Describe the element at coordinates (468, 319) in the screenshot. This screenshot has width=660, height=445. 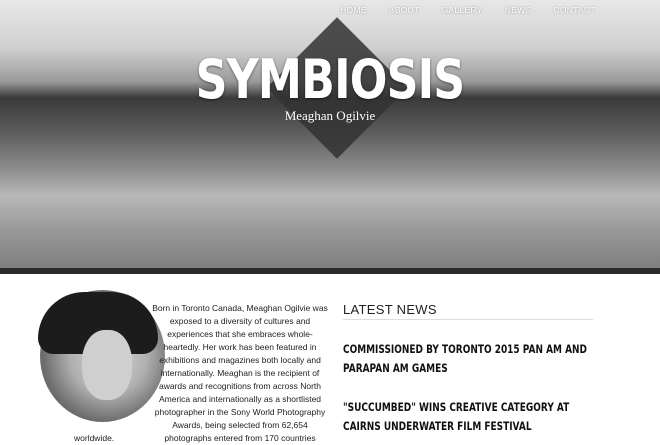
I see `news-divider` at that location.